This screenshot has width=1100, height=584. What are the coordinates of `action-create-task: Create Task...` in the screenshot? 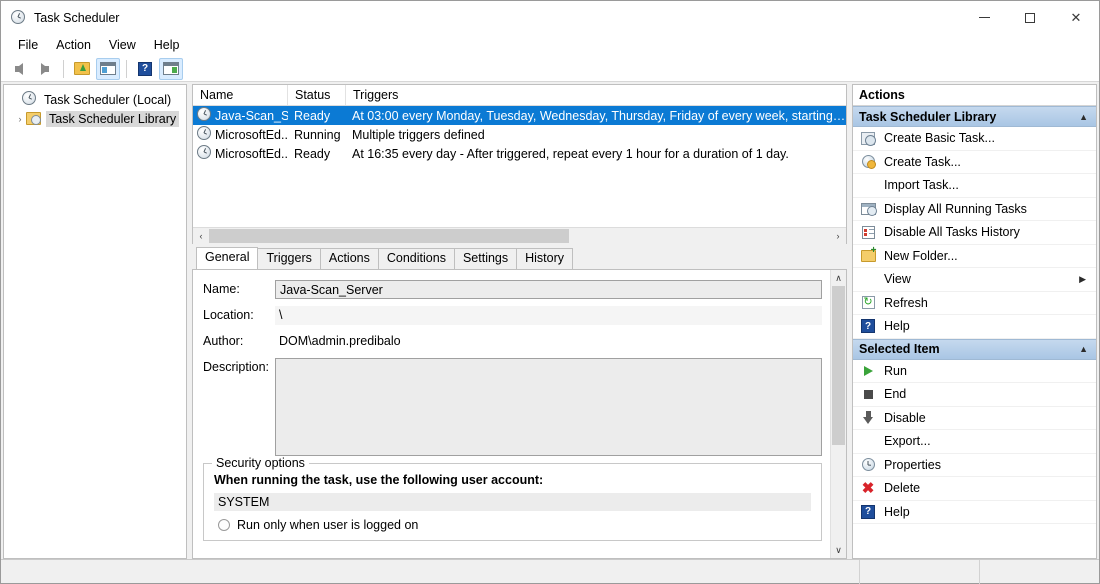 It's located at (974, 162).